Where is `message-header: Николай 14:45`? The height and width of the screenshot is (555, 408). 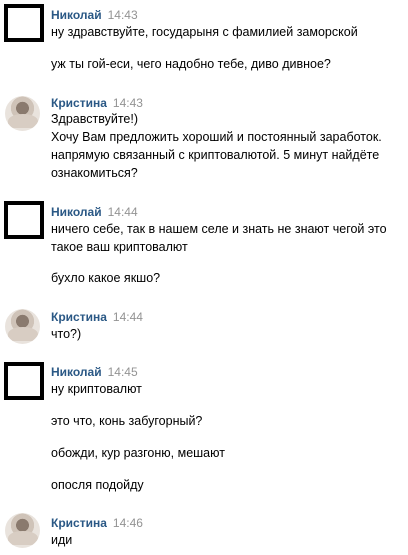
message-header: Николай 14:45 is located at coordinates (94, 372).